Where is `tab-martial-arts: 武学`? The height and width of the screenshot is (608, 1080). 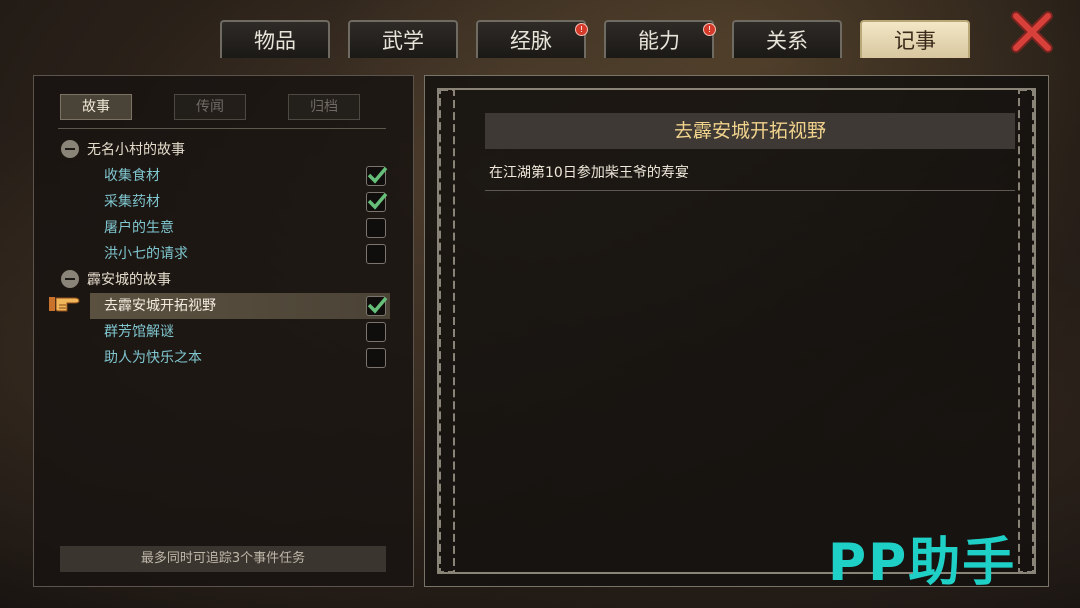
tab-martial-arts: 武学 is located at coordinates (403, 39).